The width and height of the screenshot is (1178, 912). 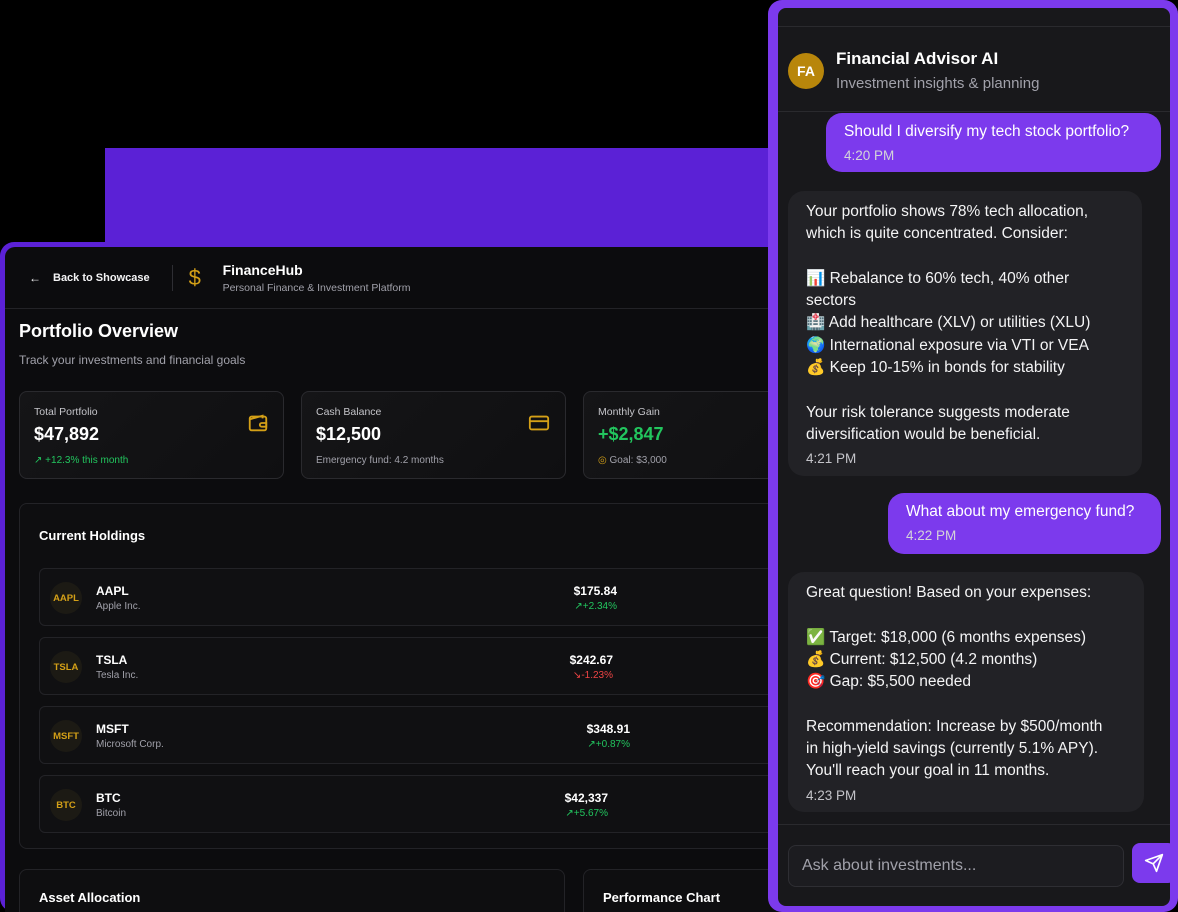 What do you see at coordinates (101, 277) in the screenshot?
I see `back-button-label: Back to Showcase` at bounding box center [101, 277].